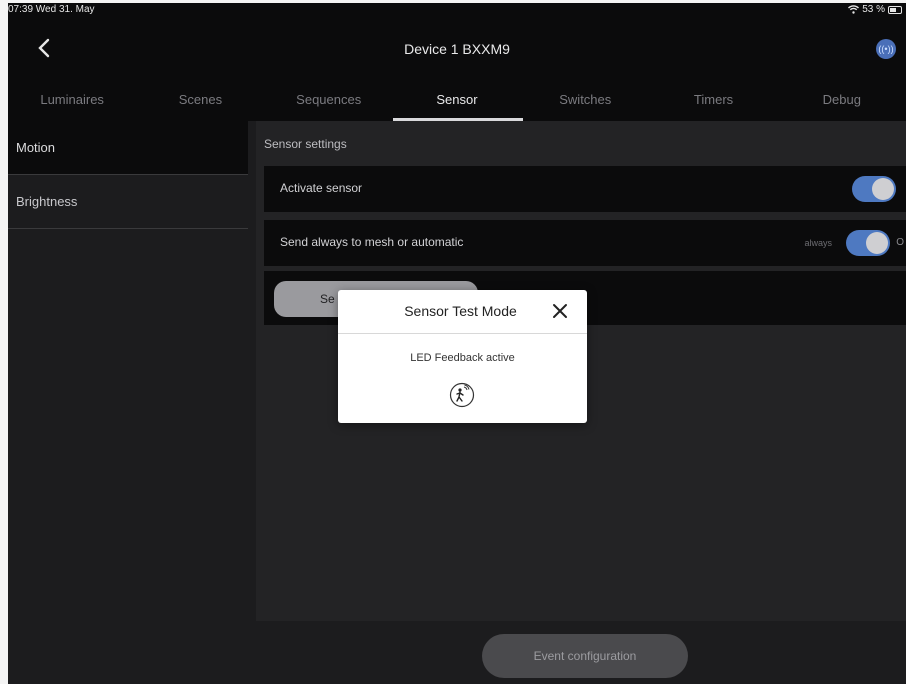  Describe the element at coordinates (560, 311) in the screenshot. I see `close-icon` at that location.